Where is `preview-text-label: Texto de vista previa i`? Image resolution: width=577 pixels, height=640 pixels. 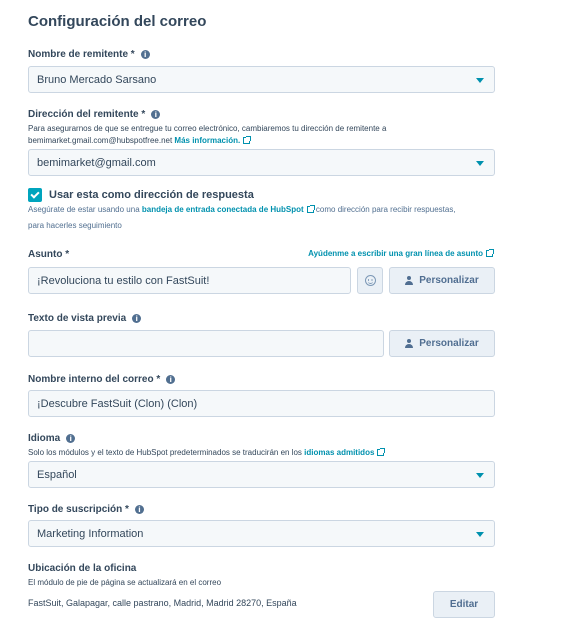
preview-text-label: Texto de vista previa i is located at coordinates (85, 318).